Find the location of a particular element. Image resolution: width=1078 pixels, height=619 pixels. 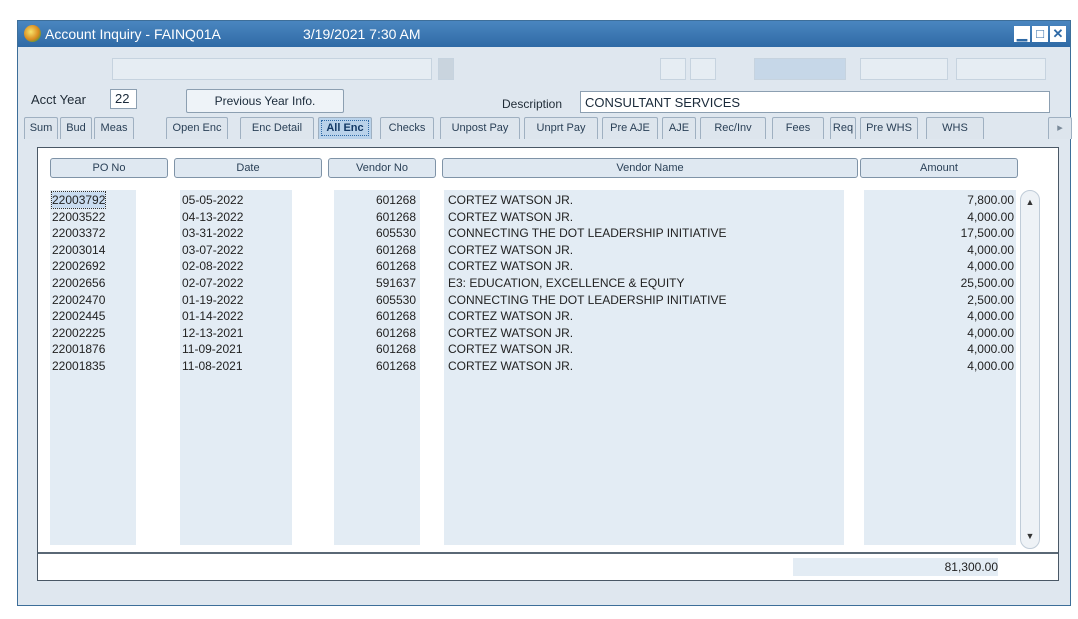

acct-year-label: Acct Year is located at coordinates (58, 99).